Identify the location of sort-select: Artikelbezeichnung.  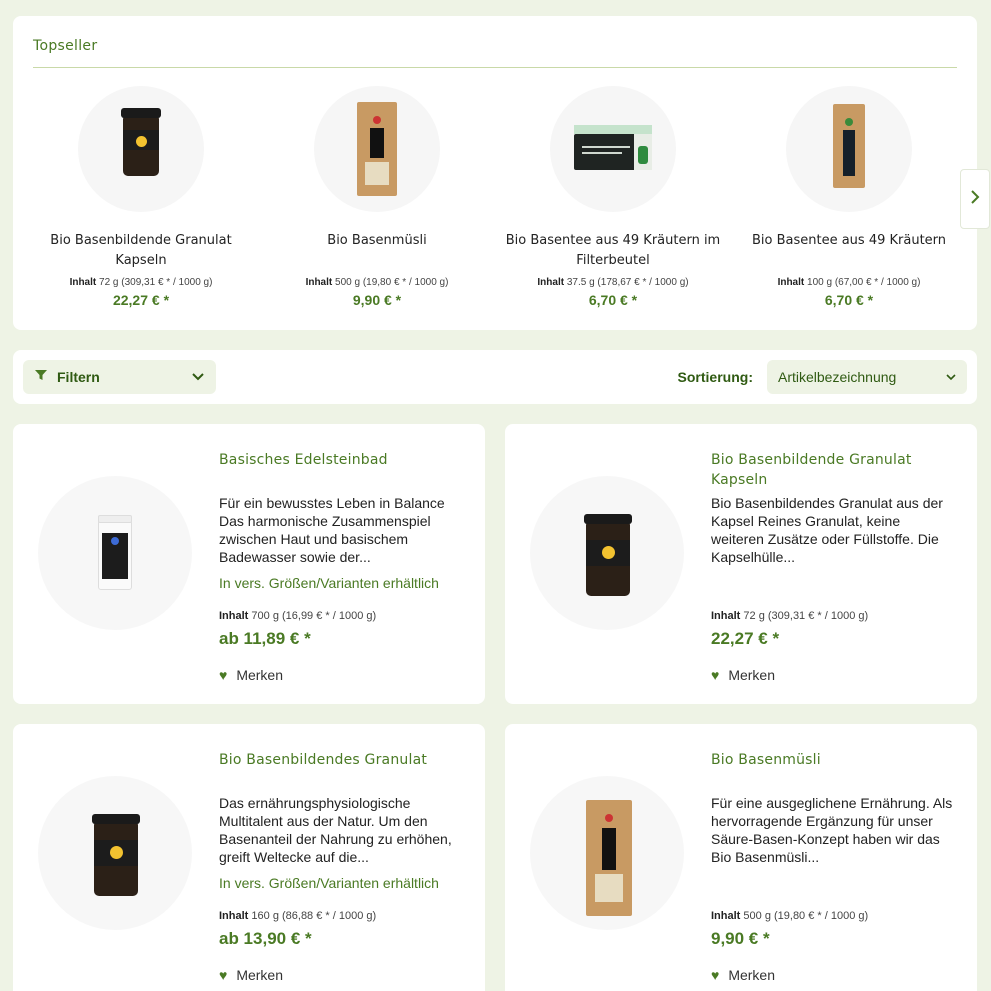
(867, 377).